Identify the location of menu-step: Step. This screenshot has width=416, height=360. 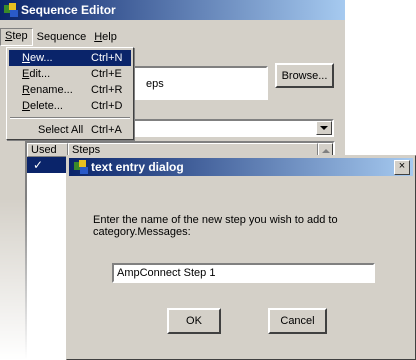
(16, 36).